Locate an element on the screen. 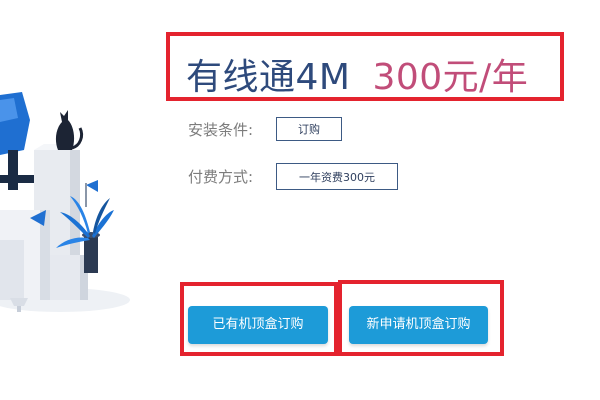 The width and height of the screenshot is (600, 400). package-price: 300元/年 is located at coordinates (450, 77).